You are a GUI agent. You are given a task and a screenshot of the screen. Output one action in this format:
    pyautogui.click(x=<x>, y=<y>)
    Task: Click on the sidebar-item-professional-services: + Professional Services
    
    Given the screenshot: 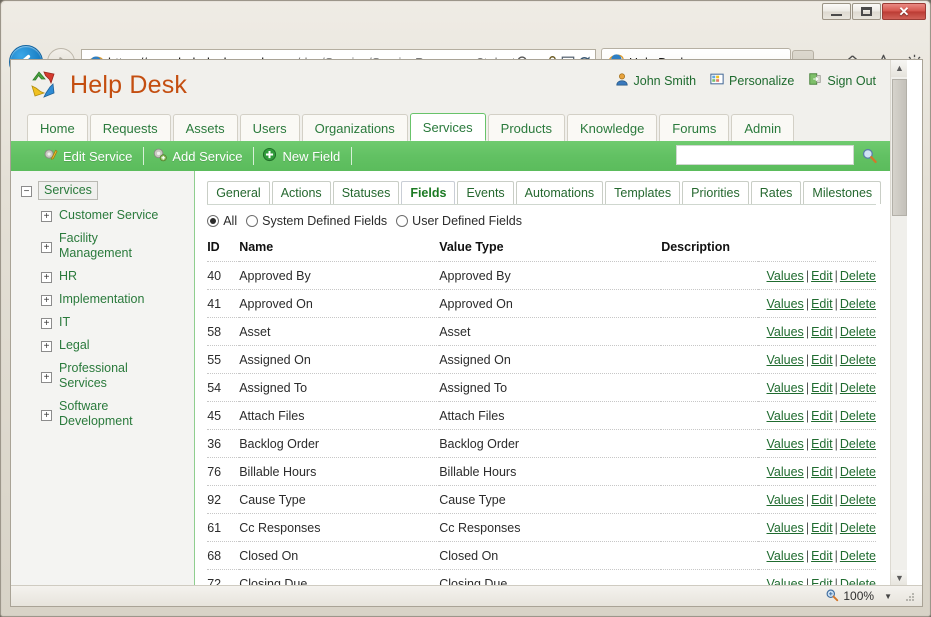 What is the action you would take?
    pyautogui.click(x=114, y=376)
    